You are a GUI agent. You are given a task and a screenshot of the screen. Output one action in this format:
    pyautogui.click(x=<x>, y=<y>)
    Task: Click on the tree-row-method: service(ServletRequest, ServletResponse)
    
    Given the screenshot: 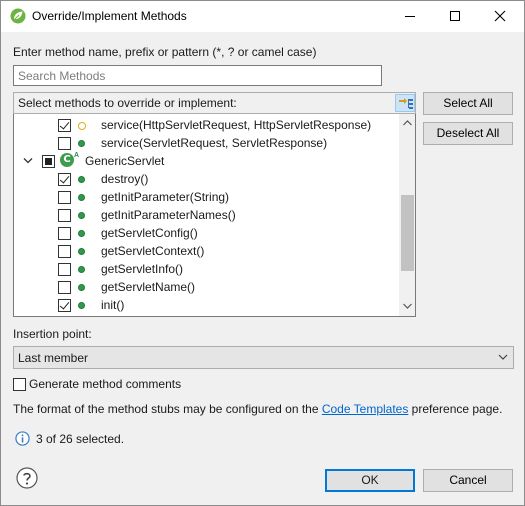 What is the action you would take?
    pyautogui.click(x=206, y=143)
    